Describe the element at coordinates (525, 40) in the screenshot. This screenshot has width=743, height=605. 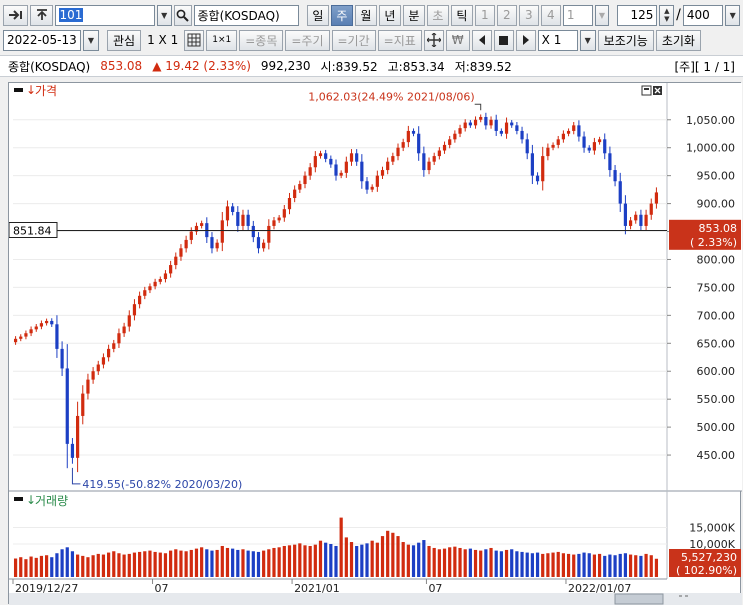
I see `next-button` at that location.